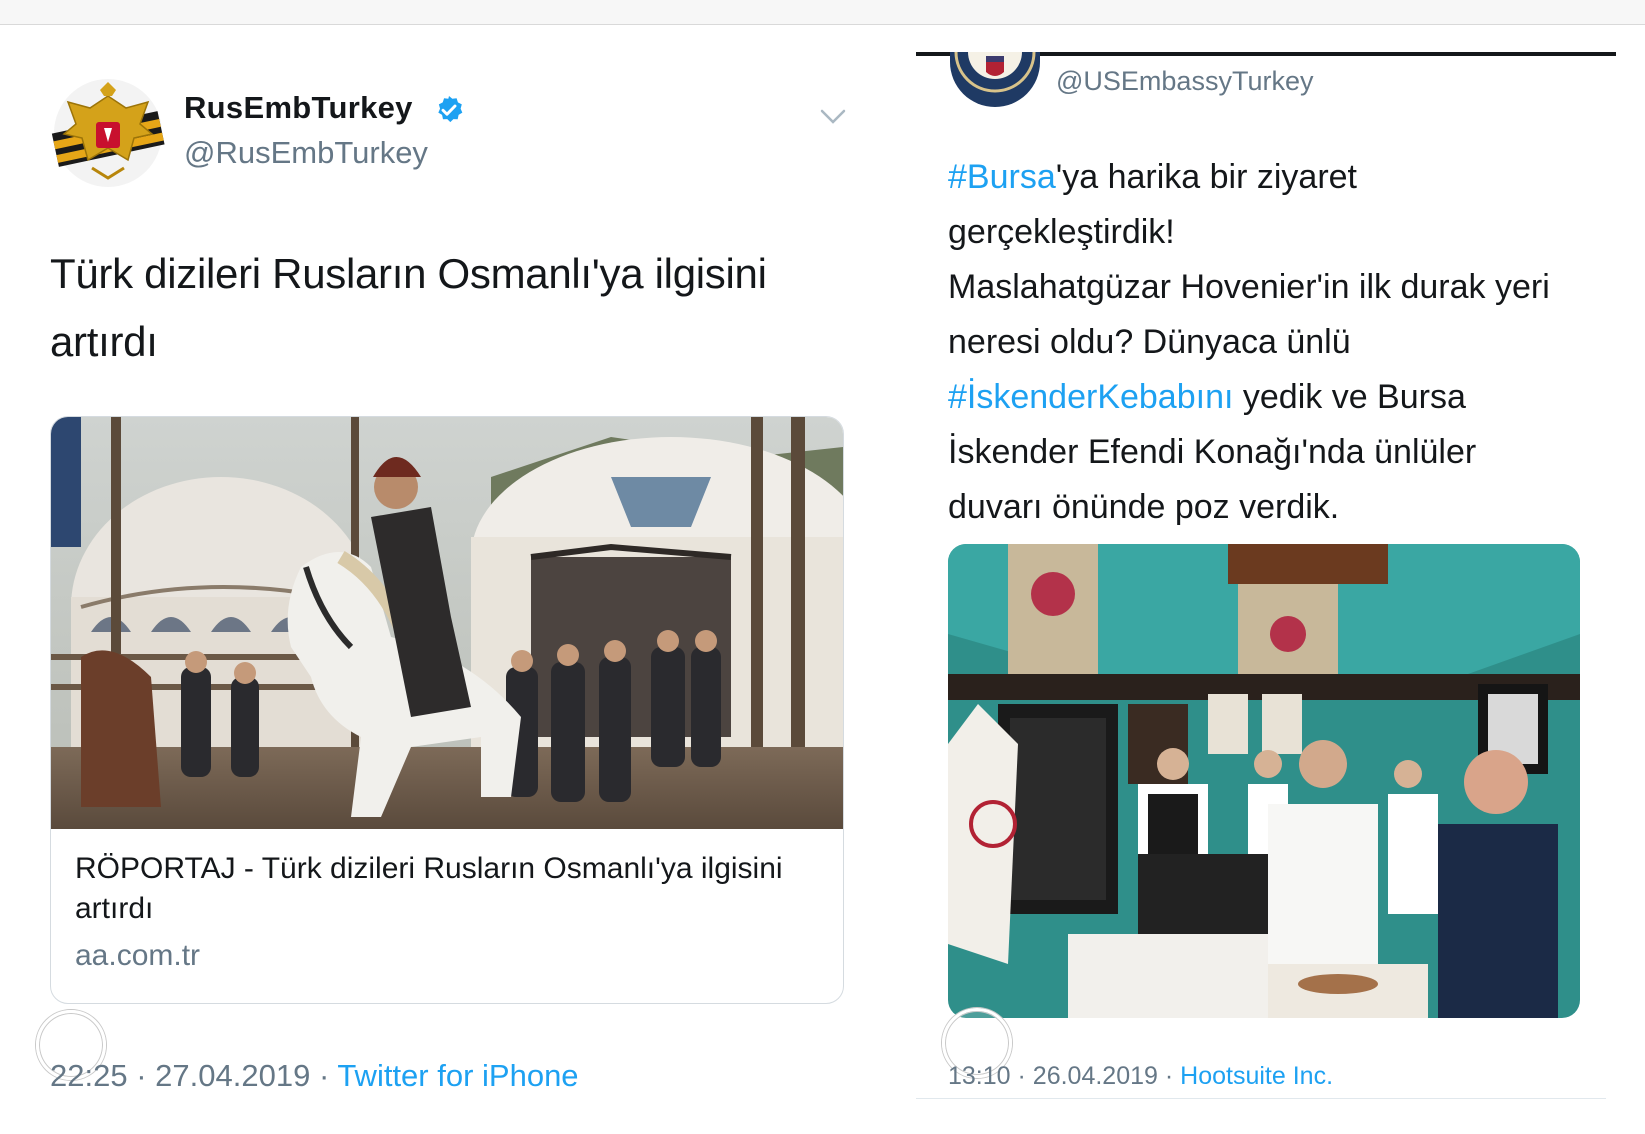 This screenshot has width=1645, height=1134. Describe the element at coordinates (979, 1076) in the screenshot. I see `tweet-time: 13:10` at that location.